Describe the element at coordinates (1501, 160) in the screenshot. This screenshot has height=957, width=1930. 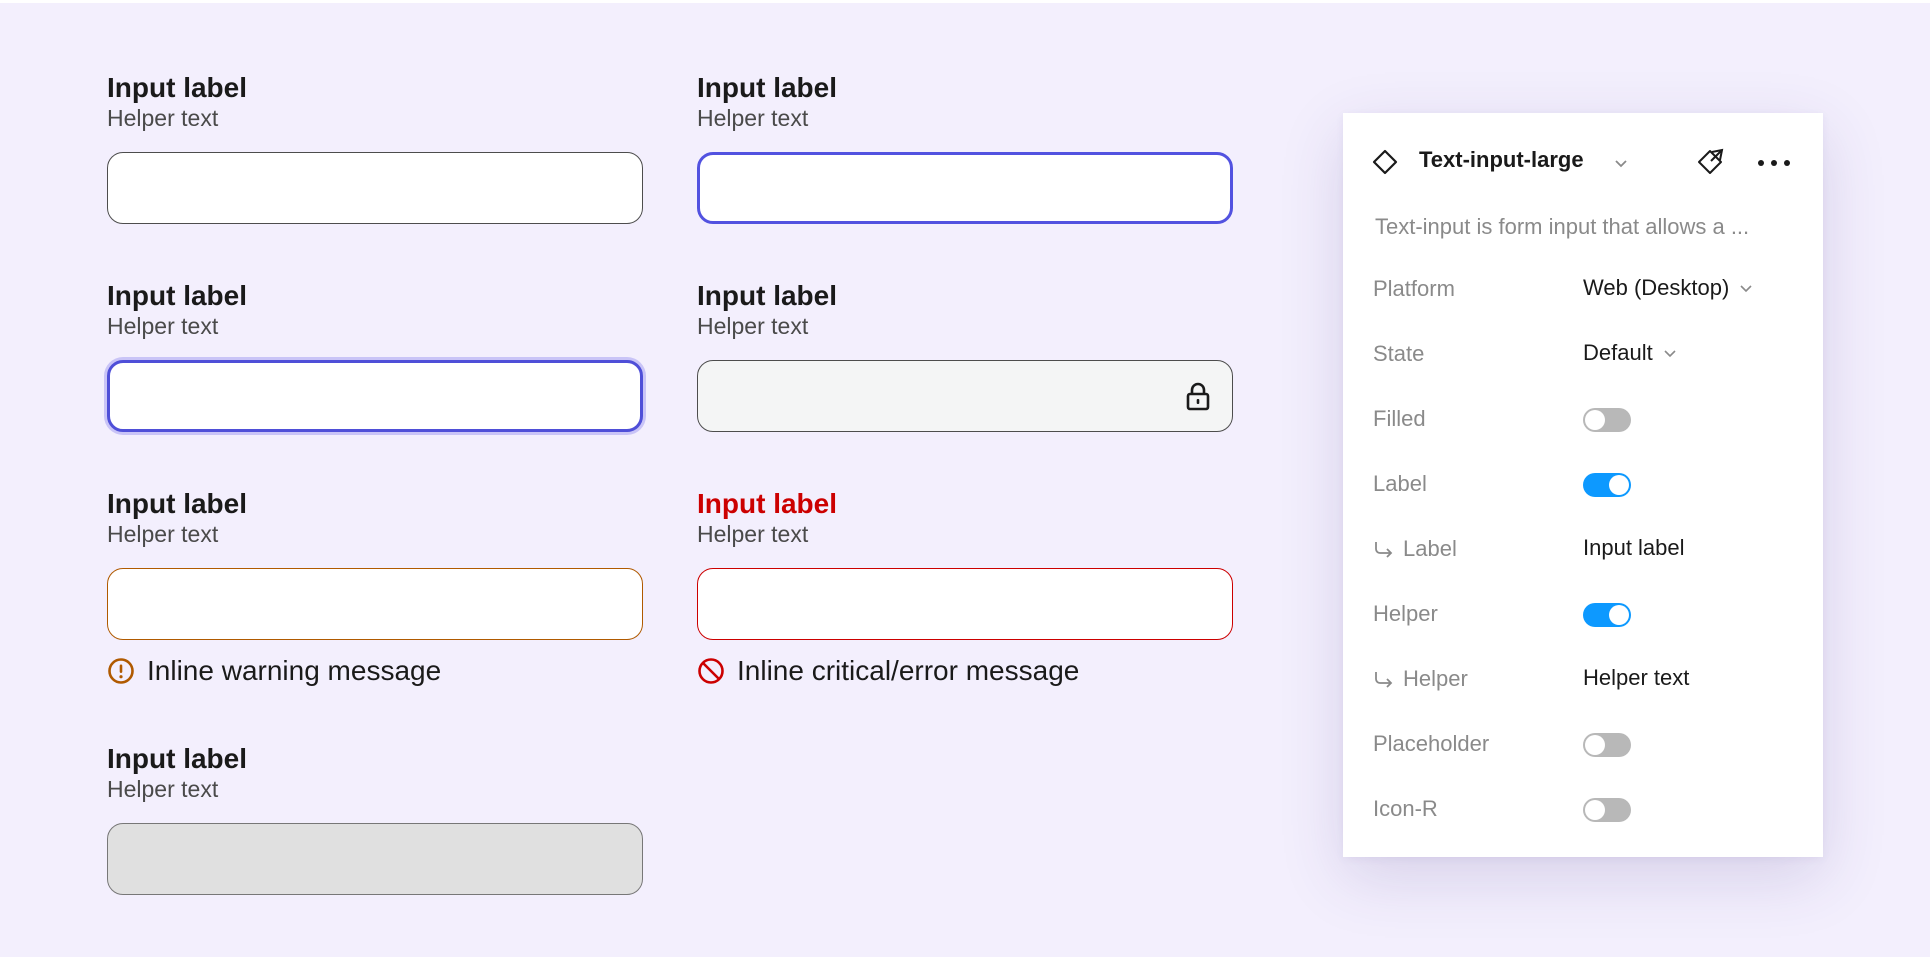
I see `component-name: Text-input-large` at that location.